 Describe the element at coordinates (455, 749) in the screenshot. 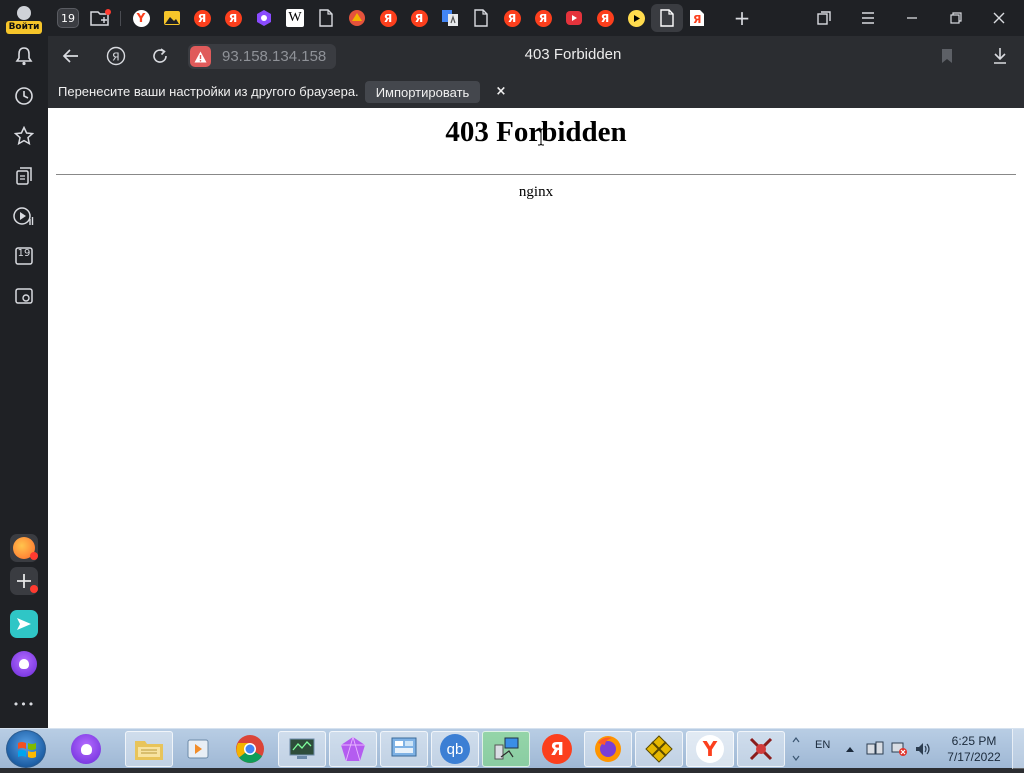

I see `taskbar-qbittorrent-icon: qb` at that location.